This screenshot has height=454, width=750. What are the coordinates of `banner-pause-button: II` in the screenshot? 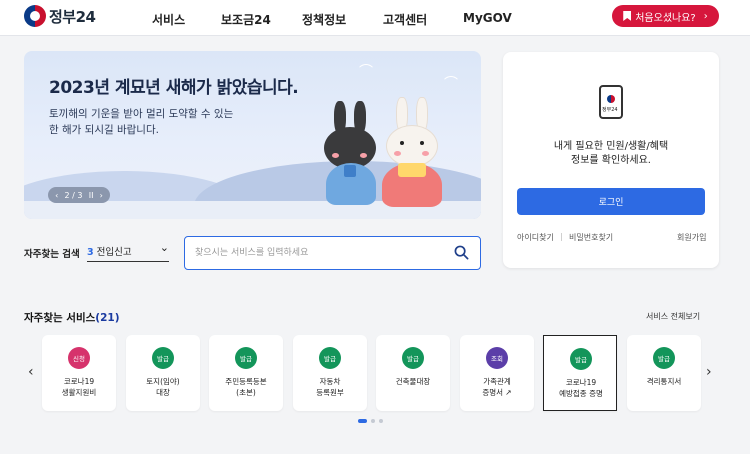 It's located at (91, 195).